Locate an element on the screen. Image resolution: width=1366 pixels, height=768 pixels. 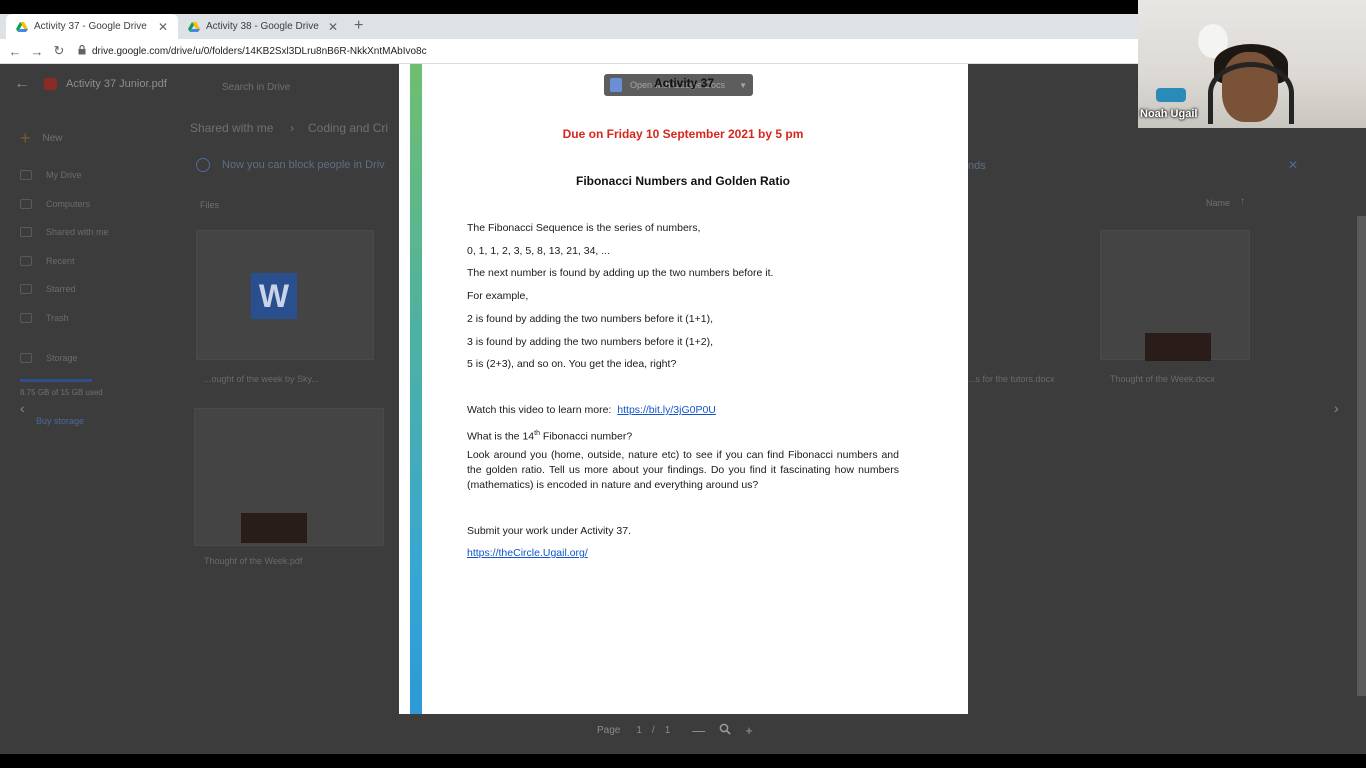
video-prefix: Watch this video to learn more: is located at coordinates (539, 410).